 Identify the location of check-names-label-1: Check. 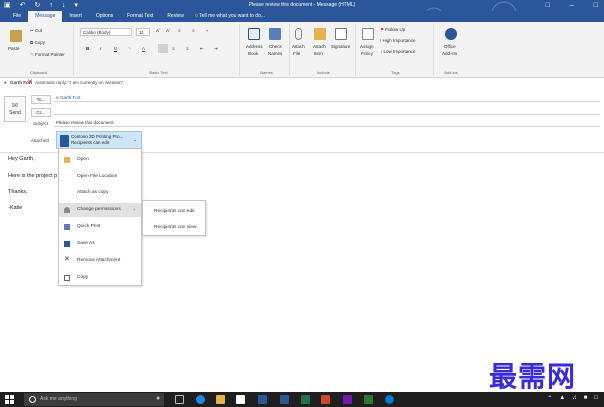
(275, 46).